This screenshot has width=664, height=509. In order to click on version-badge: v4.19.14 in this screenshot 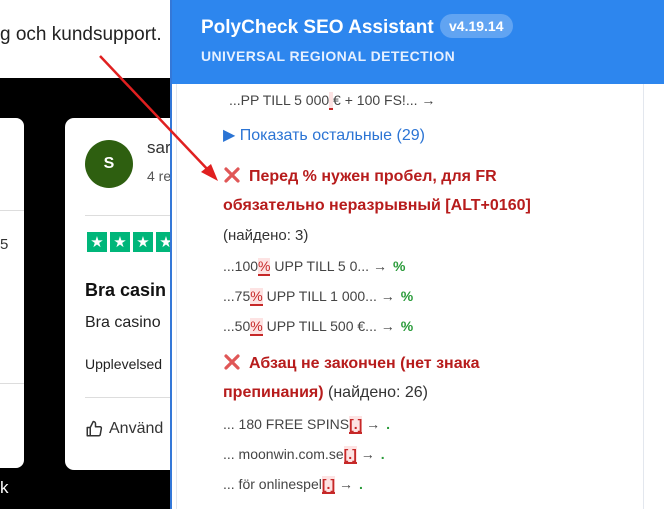, I will do `click(476, 26)`.